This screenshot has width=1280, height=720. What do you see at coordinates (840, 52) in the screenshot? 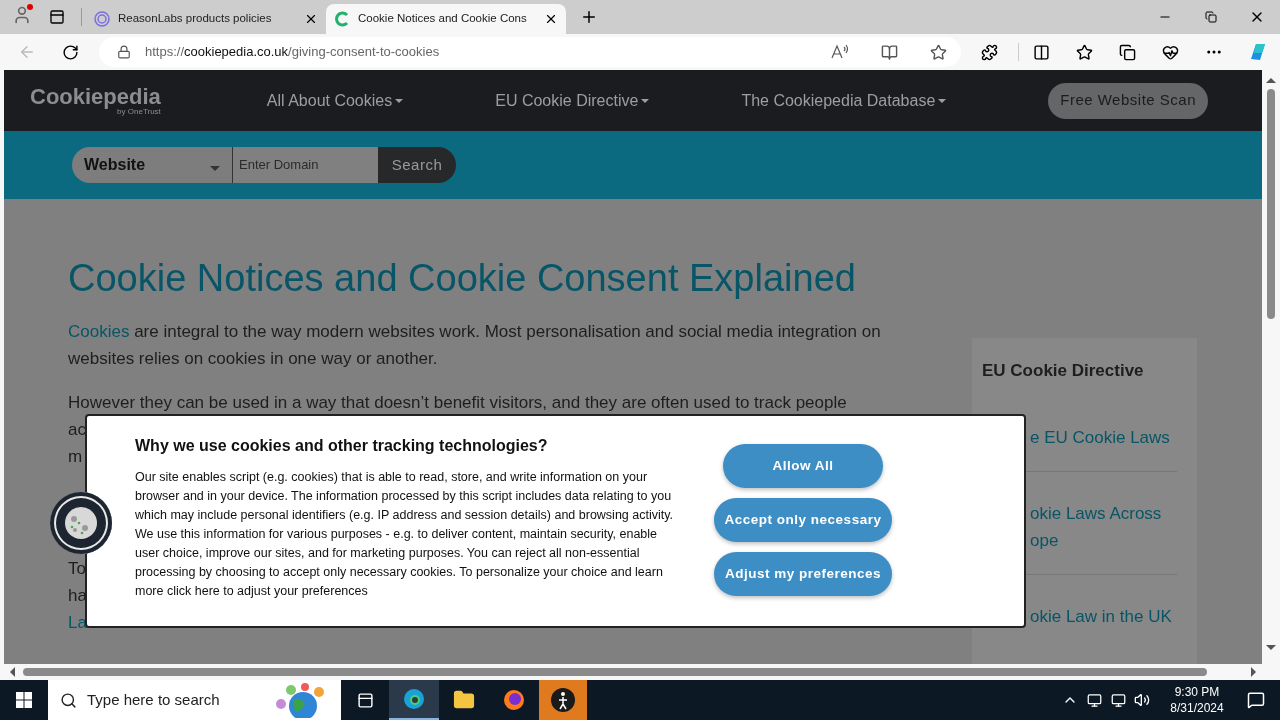
I see `read-aloud-icon` at bounding box center [840, 52].